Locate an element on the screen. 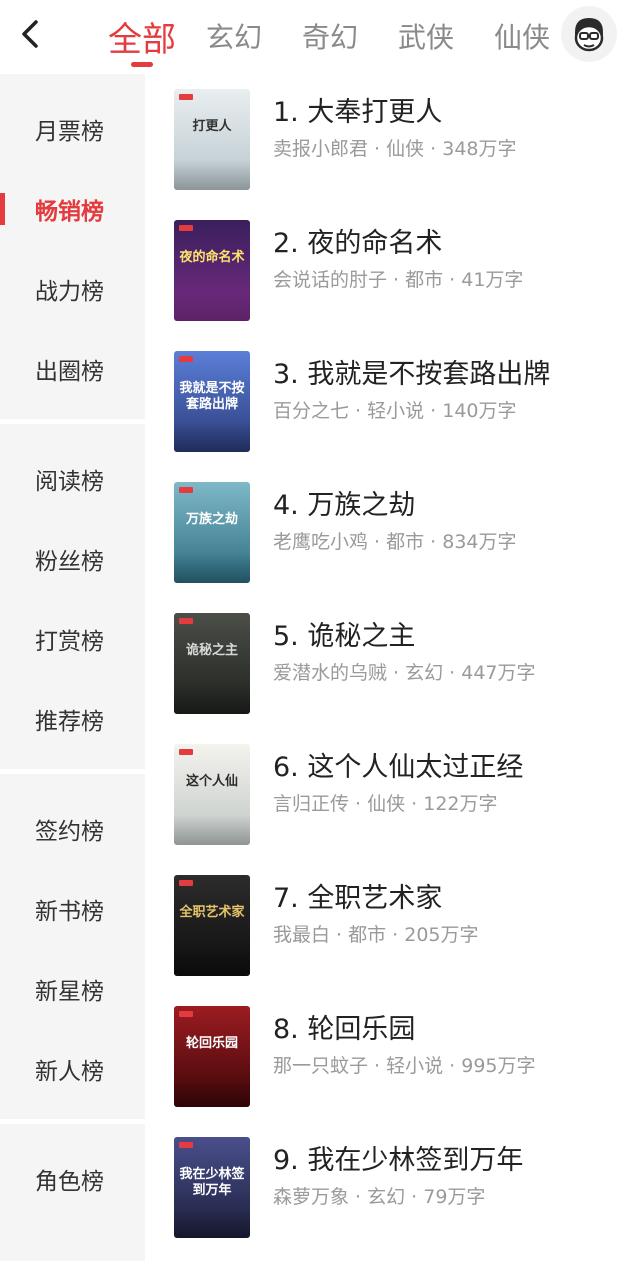  book-cover: 万族之劫 is located at coordinates (212, 532).